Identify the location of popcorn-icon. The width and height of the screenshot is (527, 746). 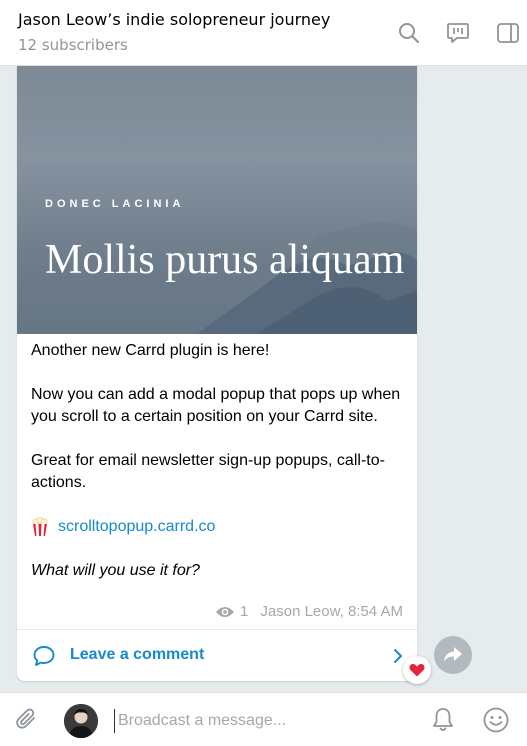
(40, 526).